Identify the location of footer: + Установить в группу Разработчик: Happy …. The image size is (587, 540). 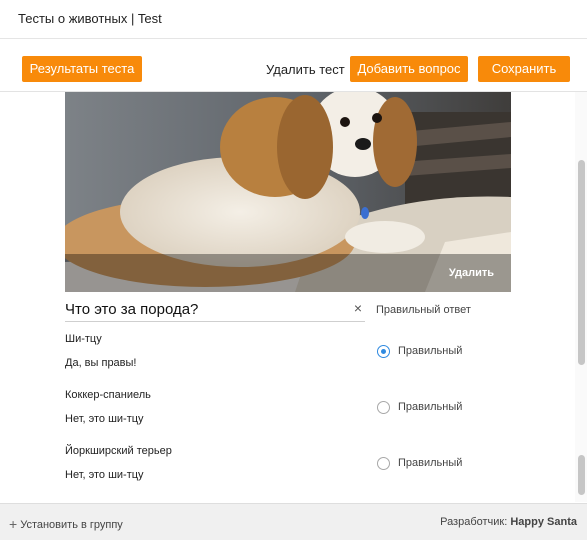
(293, 521).